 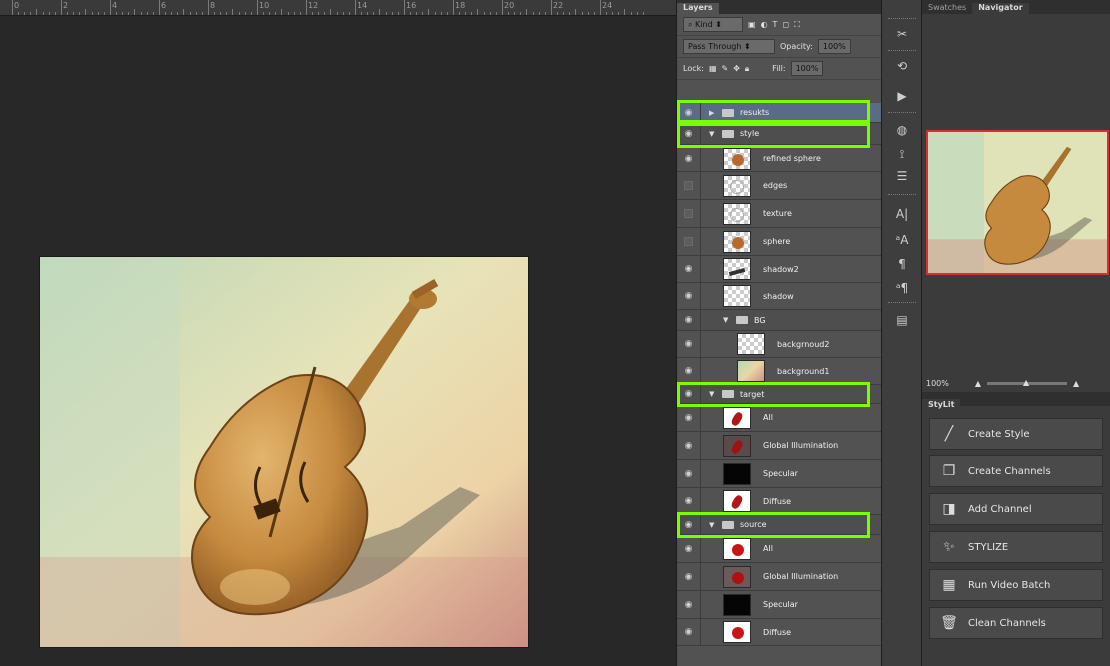 I want to click on image-filter-icon: ▣, so click(x=752, y=24).